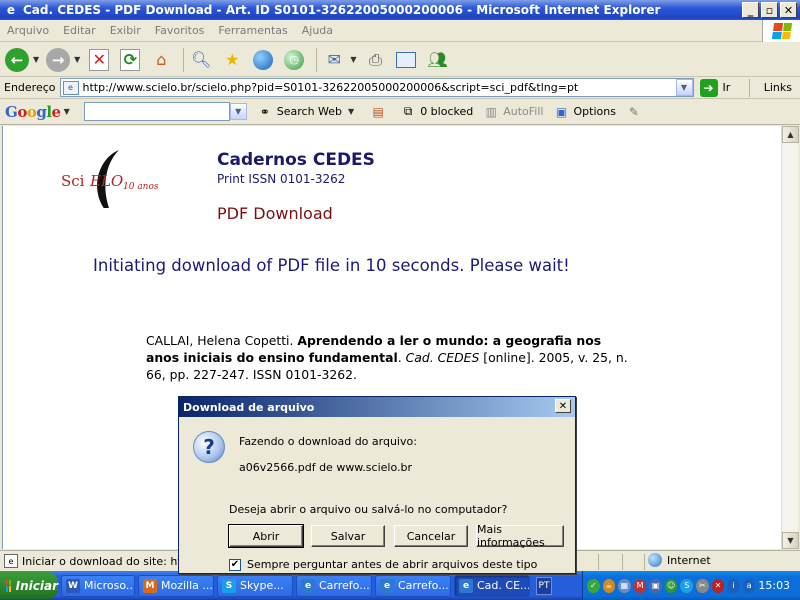 The image size is (800, 600). Describe the element at coordinates (348, 536) in the screenshot. I see `save-button: Salvar` at that location.